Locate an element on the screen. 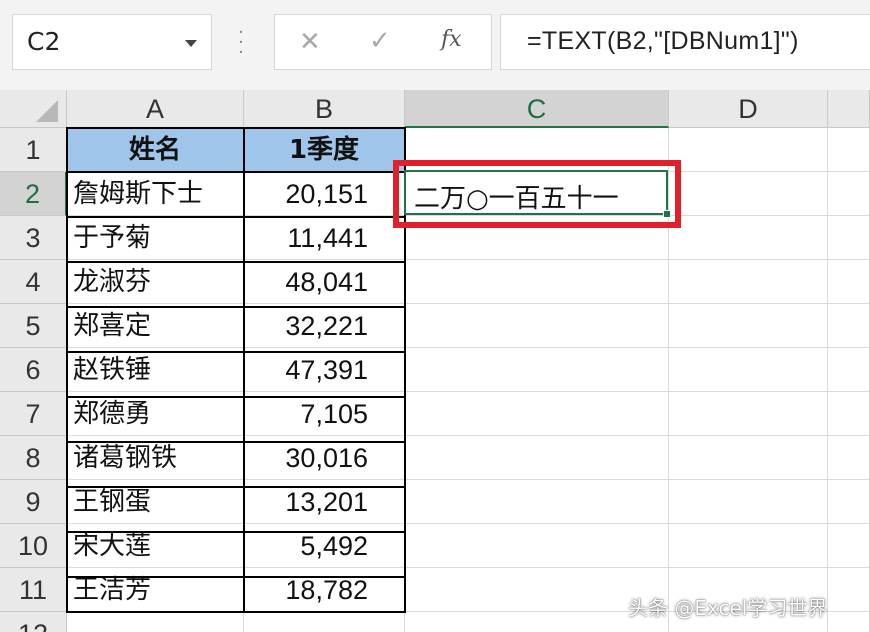 Image resolution: width=870 pixels, height=632 pixels. table-row-q1: 20,151 is located at coordinates (324, 194).